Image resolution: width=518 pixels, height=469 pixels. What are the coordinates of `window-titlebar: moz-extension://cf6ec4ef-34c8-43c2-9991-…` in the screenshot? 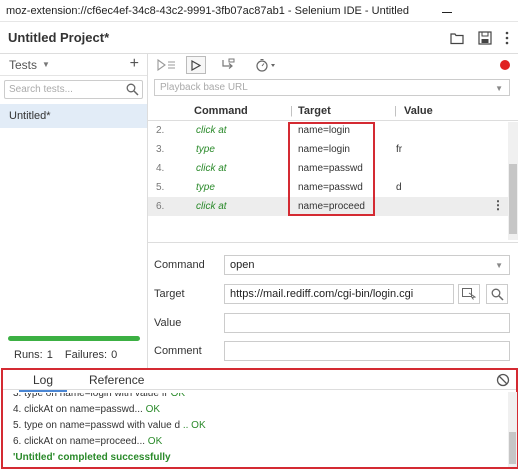 It's located at (259, 11).